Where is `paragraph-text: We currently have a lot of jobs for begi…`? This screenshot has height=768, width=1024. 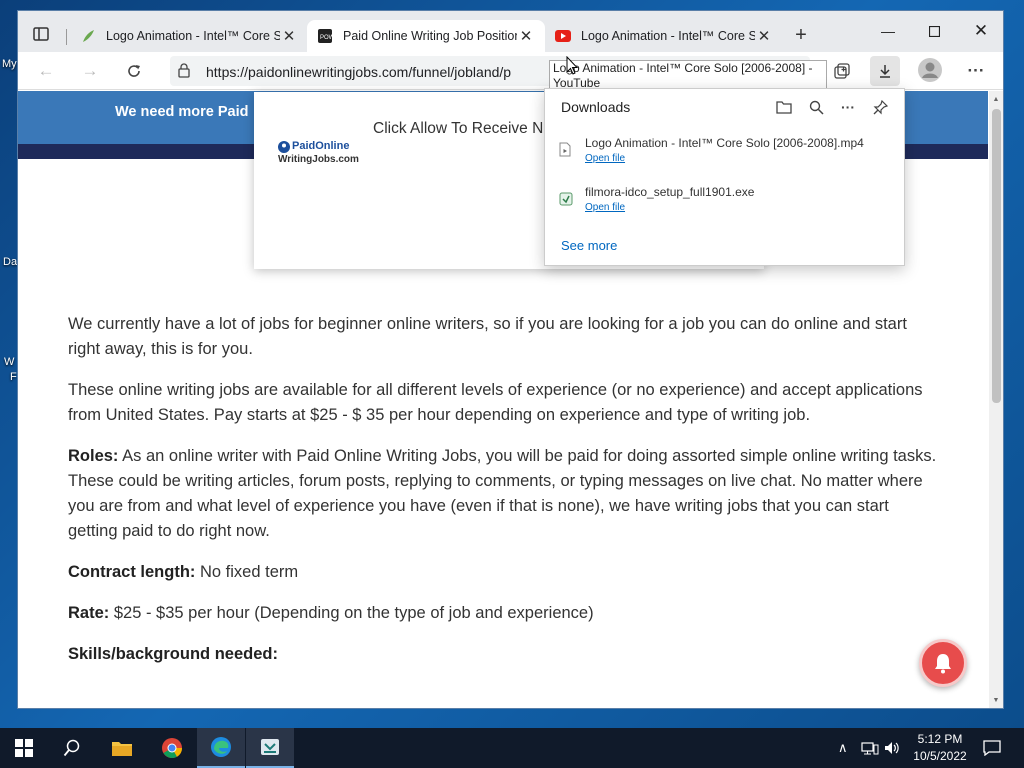
paragraph-text: We currently have a lot of jobs for begi… is located at coordinates (487, 336).